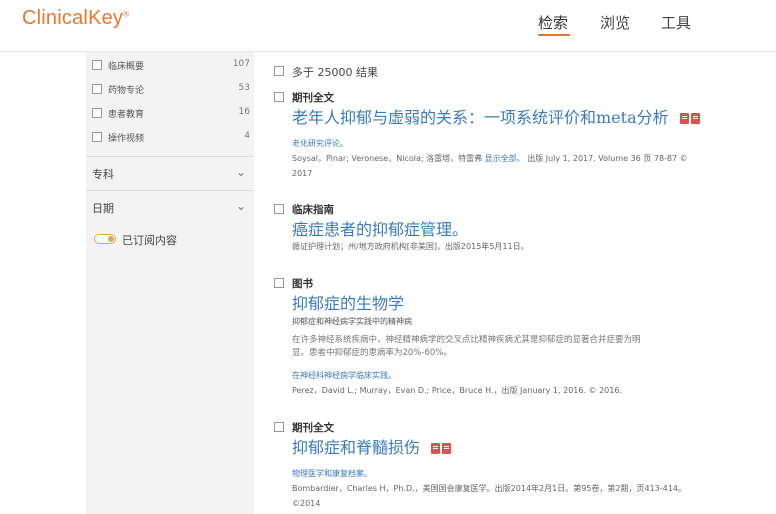 This screenshot has width=776, height=514. What do you see at coordinates (380, 228) in the screenshot?
I see `result-title: 癌症患者的抑郁症管理。` at bounding box center [380, 228].